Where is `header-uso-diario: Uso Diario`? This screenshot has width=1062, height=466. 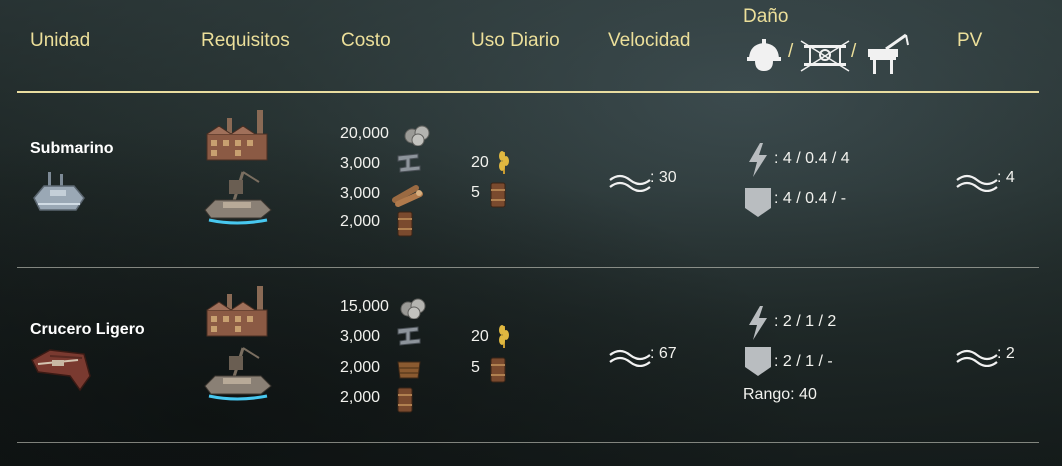
header-uso-diario: Uso Diario is located at coordinates (515, 40).